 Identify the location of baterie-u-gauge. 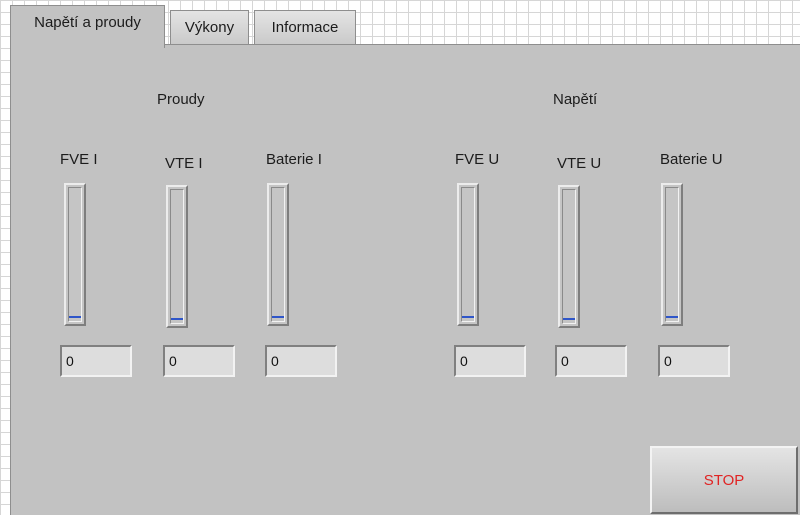
(672, 254).